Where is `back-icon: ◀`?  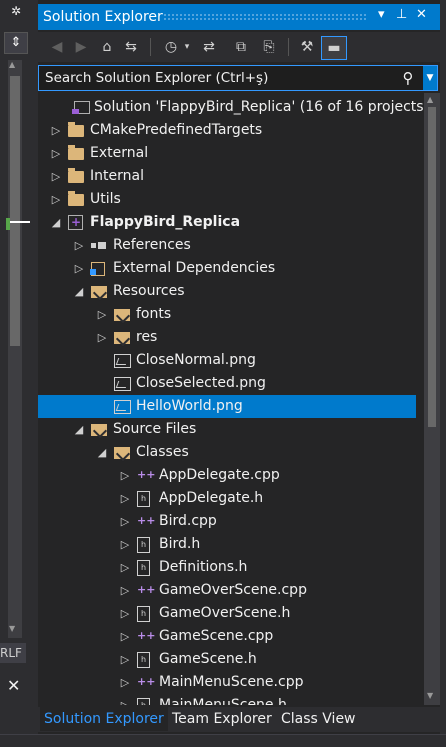 back-icon: ◀ is located at coordinates (57, 47).